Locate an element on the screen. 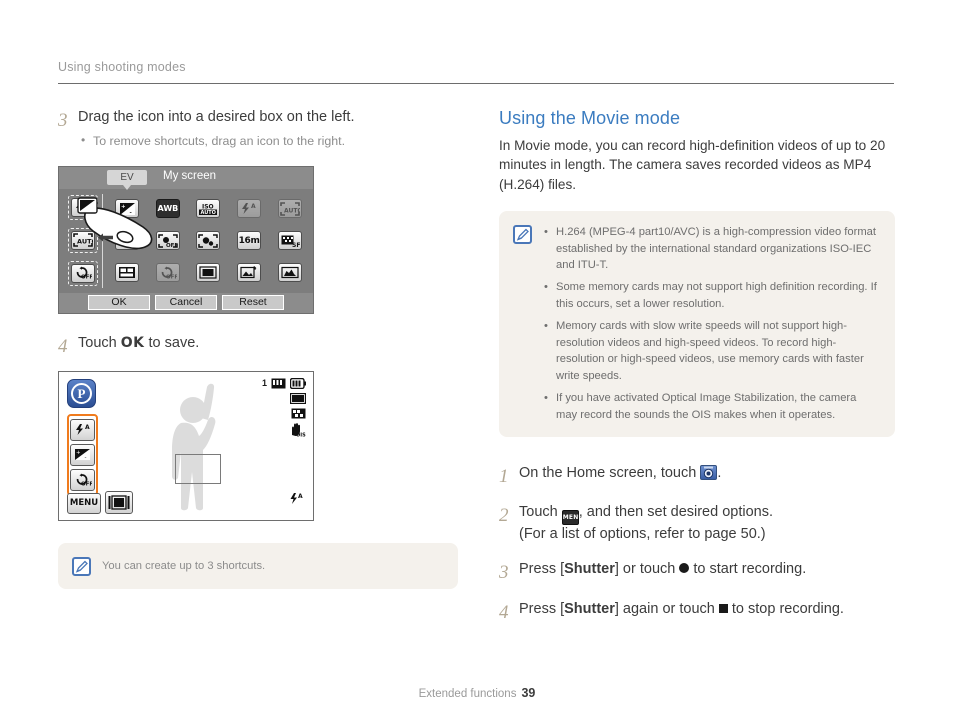 The width and height of the screenshot is (954, 720). step-4-body: Touch OK to save. is located at coordinates (138, 344).